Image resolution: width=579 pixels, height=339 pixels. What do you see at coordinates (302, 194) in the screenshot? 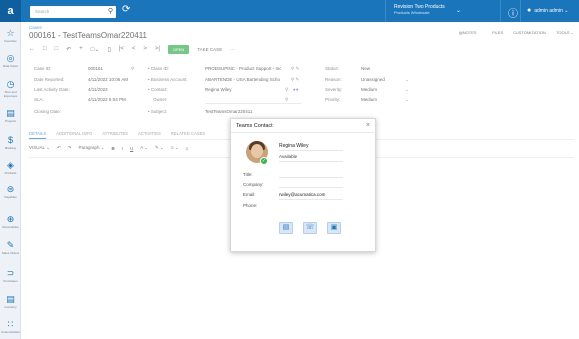
I see `email-value: rwiley@acumatica.com` at bounding box center [302, 194].